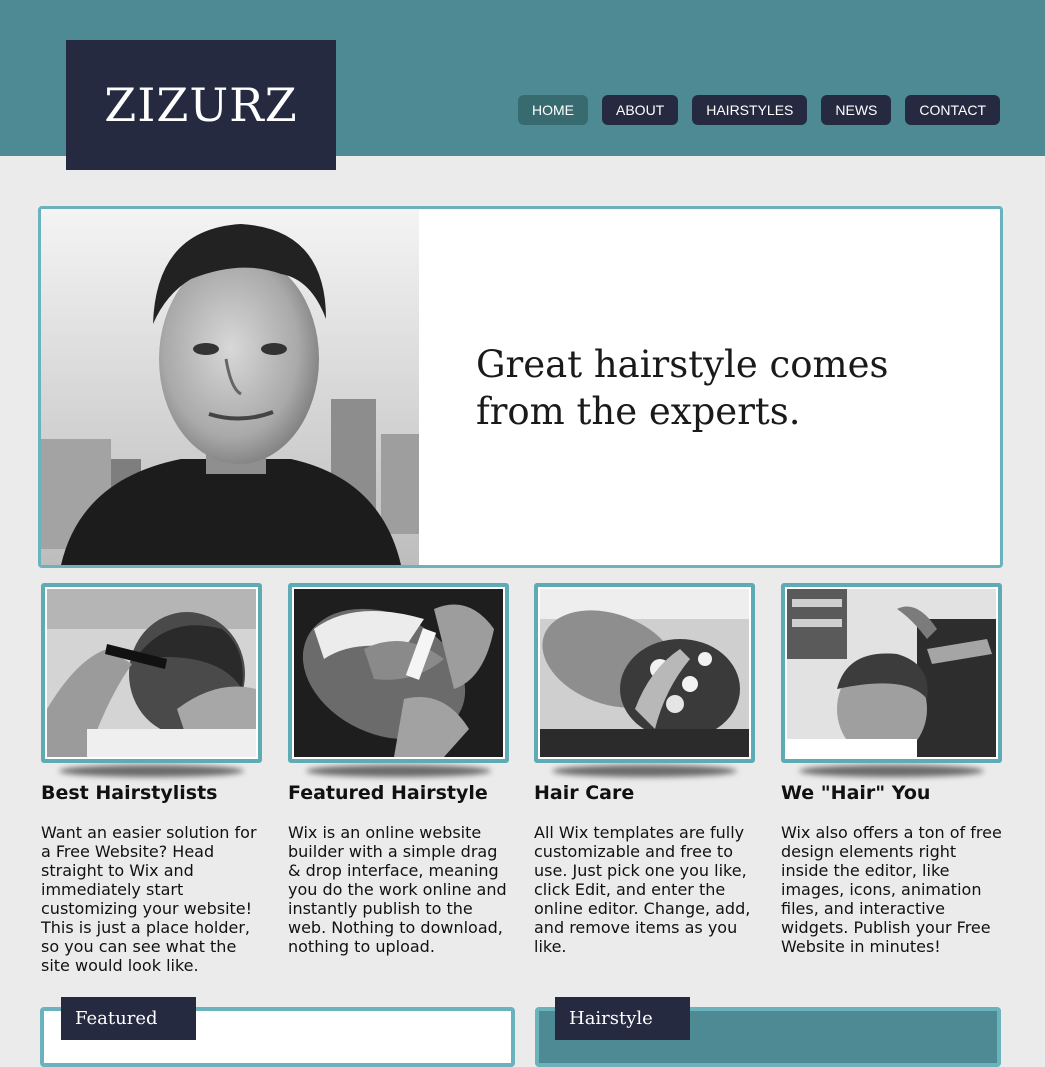 This screenshot has width=1045, height=1067. What do you see at coordinates (129, 793) in the screenshot?
I see `feature-title: Best Hairstylists` at bounding box center [129, 793].